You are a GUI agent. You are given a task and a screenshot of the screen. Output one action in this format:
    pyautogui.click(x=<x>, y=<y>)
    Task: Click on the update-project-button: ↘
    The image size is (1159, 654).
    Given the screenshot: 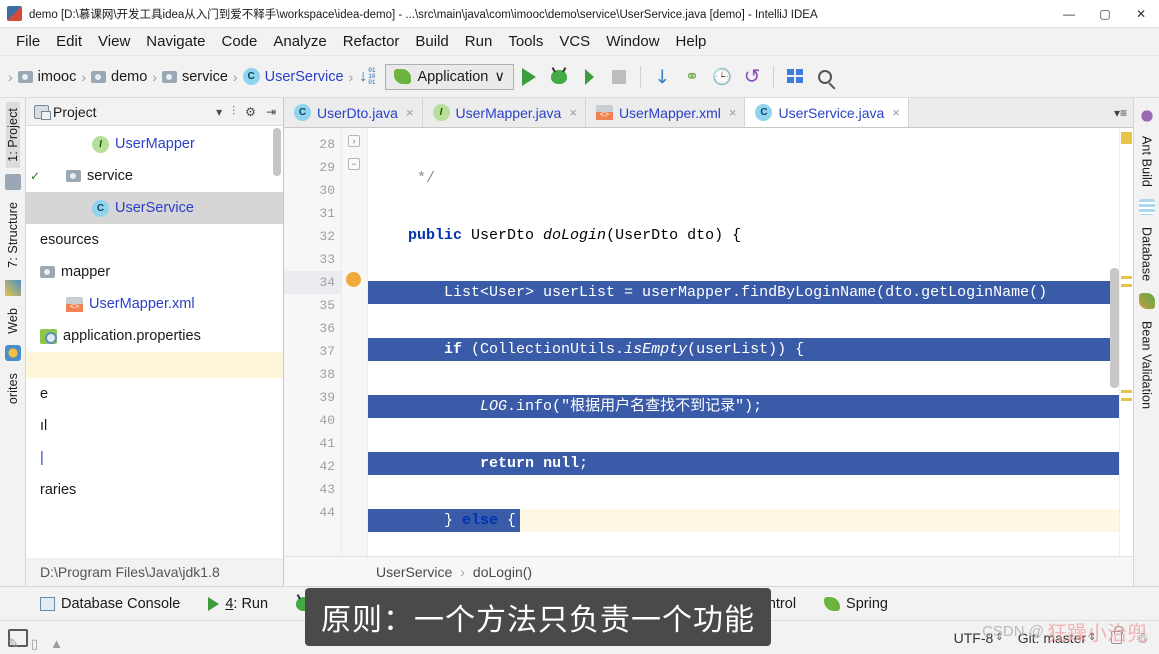 What is the action you would take?
    pyautogui.click(x=662, y=77)
    